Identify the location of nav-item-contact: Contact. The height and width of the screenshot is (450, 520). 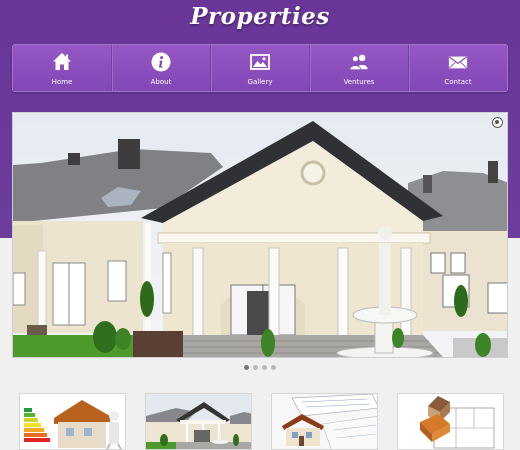
(457, 68).